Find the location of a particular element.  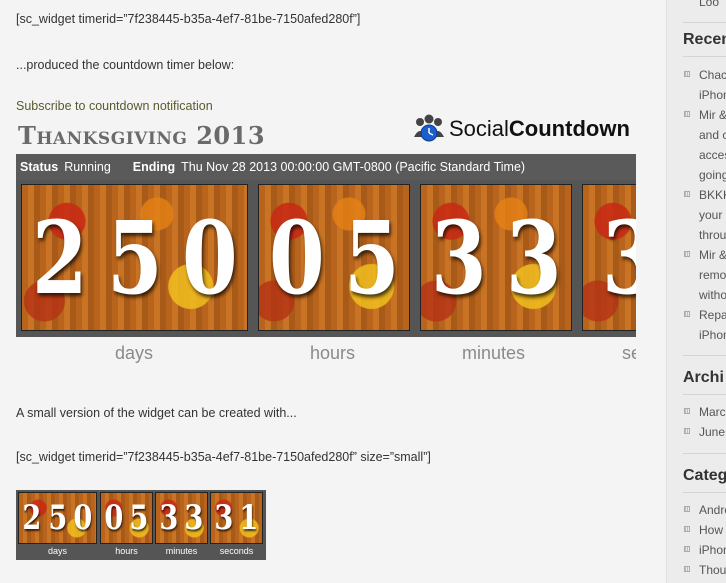

status-label: Status is located at coordinates (39, 167).